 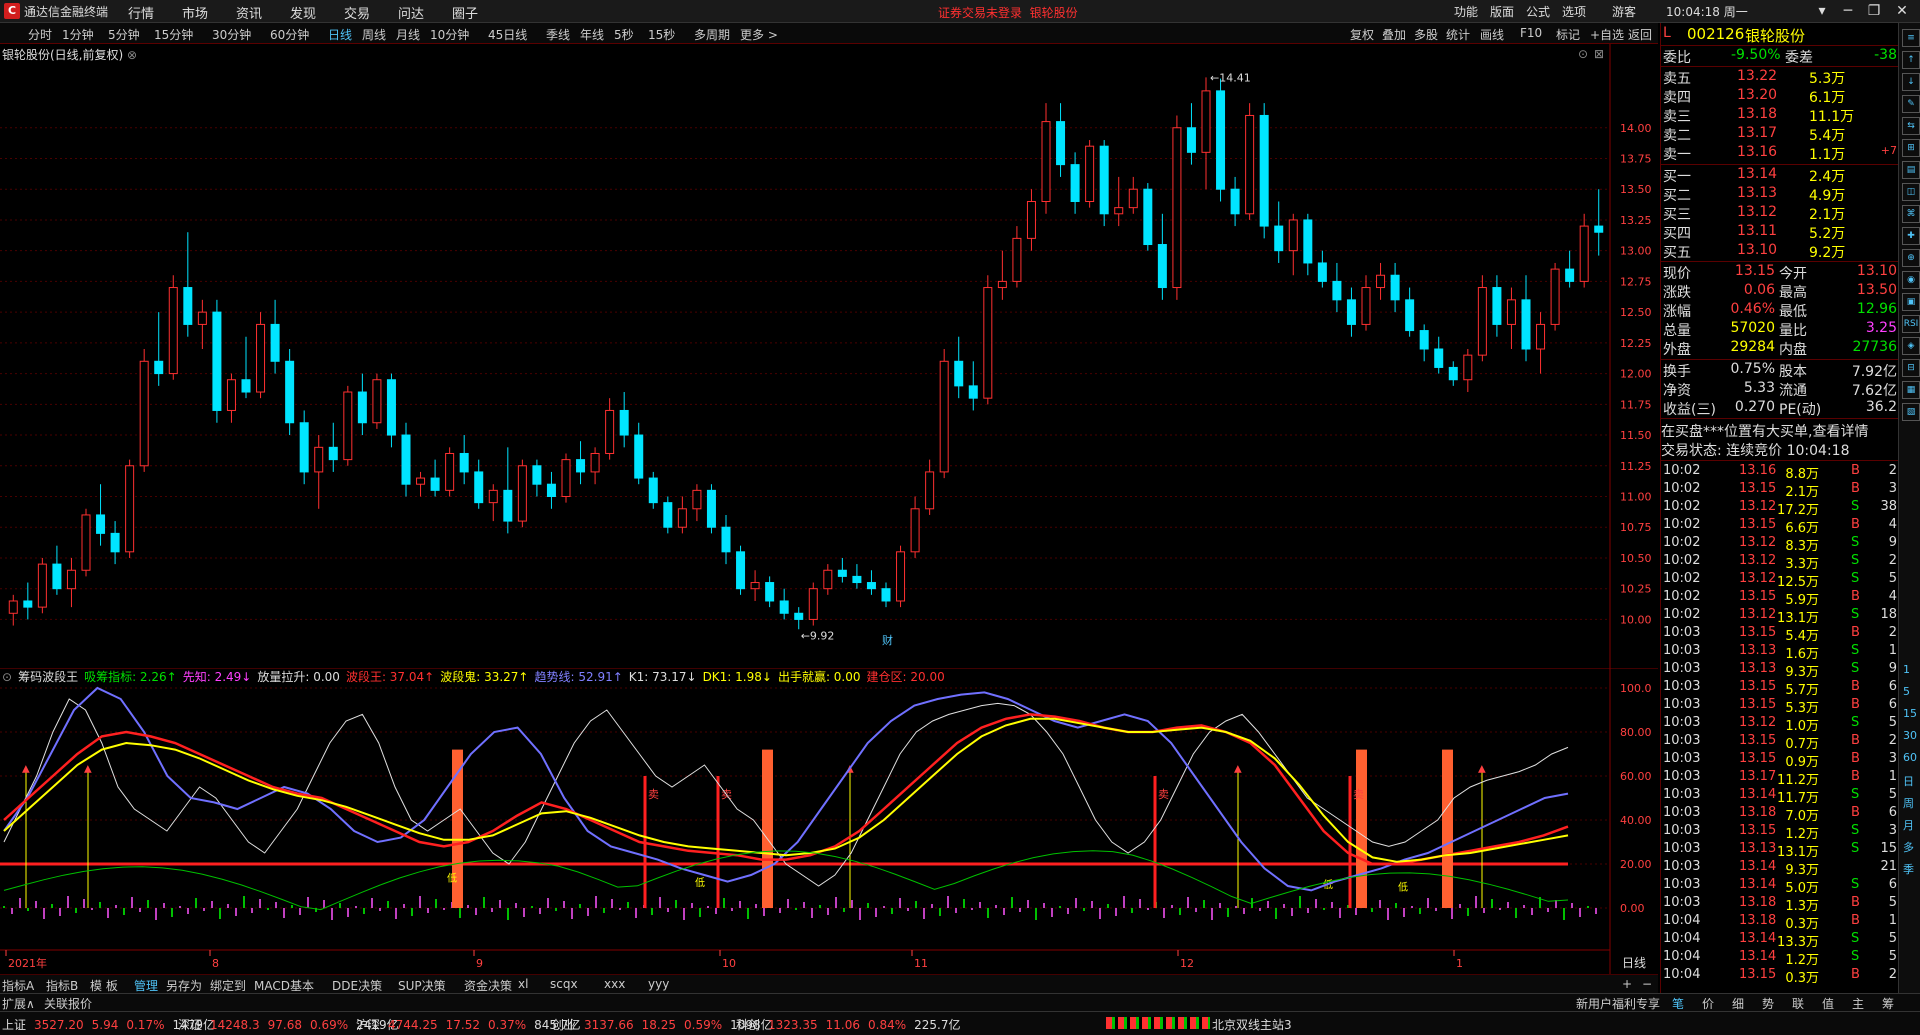 I want to click on side-tool-icon-12: ▣, so click(x=1911, y=302).